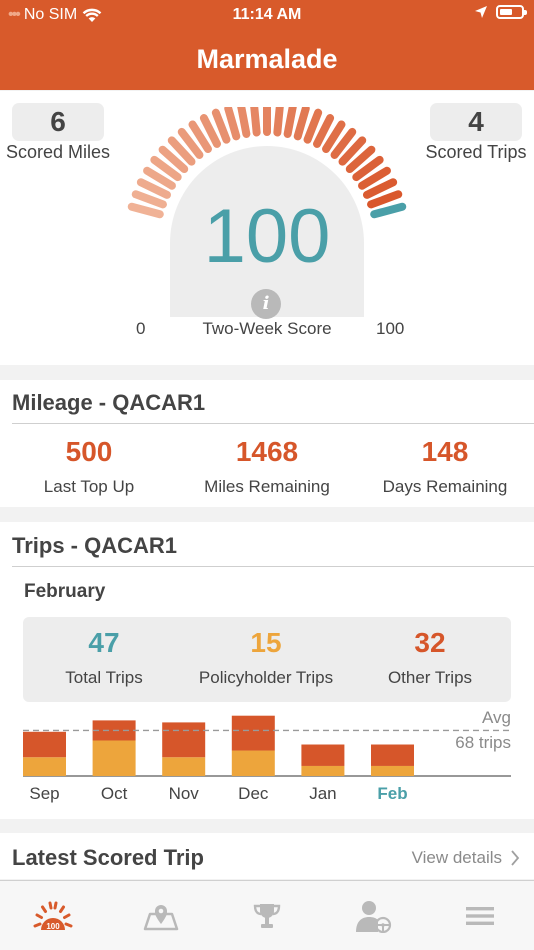 The image size is (534, 950). What do you see at coordinates (58, 122) in the screenshot?
I see `scored-miles-value: 6` at bounding box center [58, 122].